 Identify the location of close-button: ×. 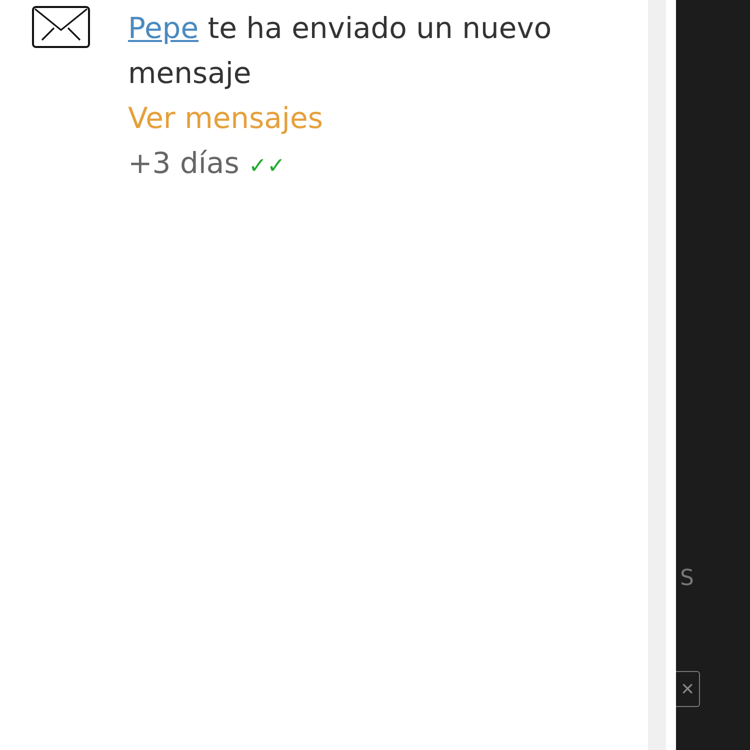
(688, 689).